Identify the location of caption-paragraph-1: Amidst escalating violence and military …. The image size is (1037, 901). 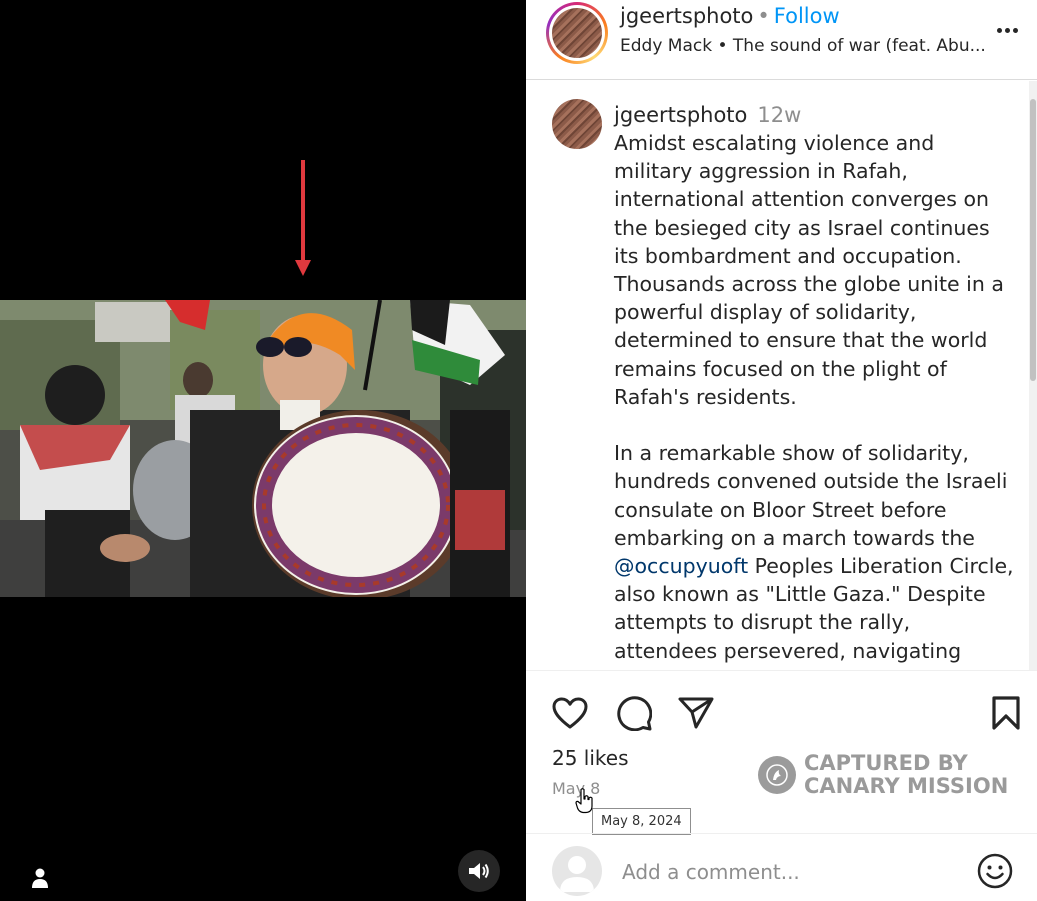
(812, 270).